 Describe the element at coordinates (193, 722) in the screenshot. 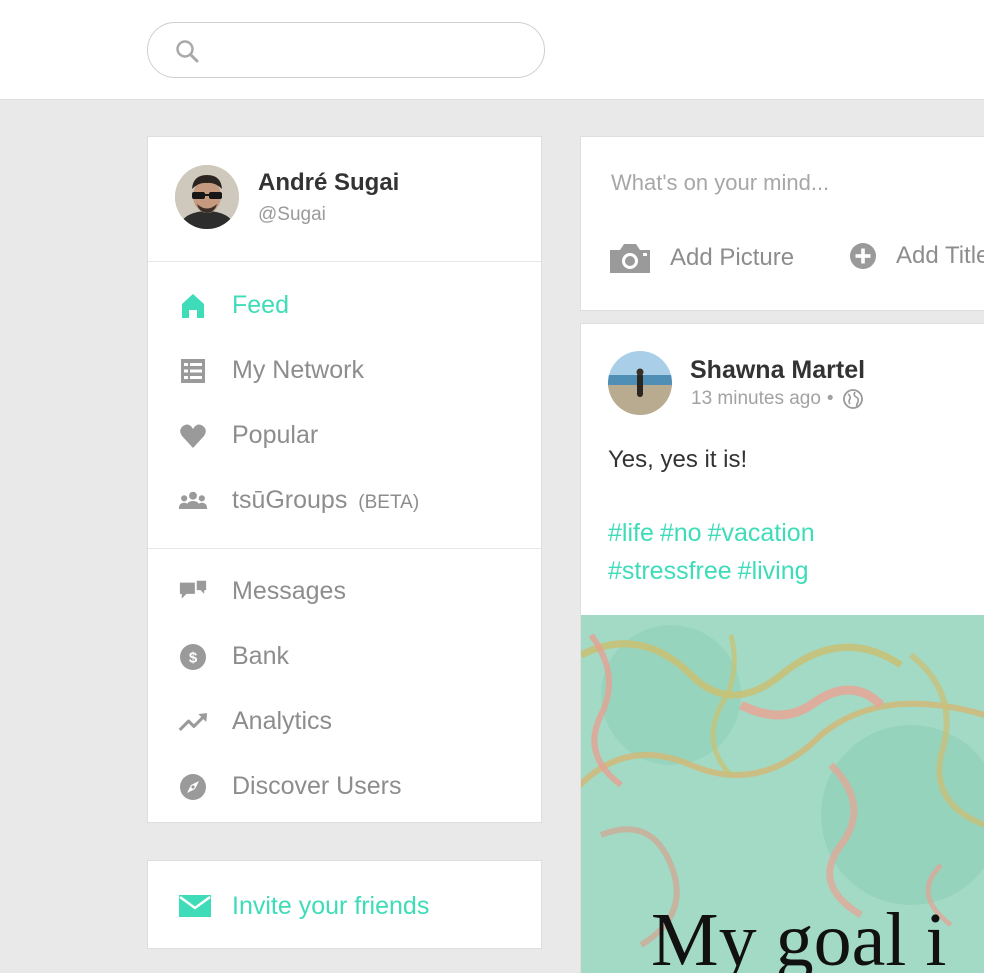

I see `trend-up-icon` at that location.